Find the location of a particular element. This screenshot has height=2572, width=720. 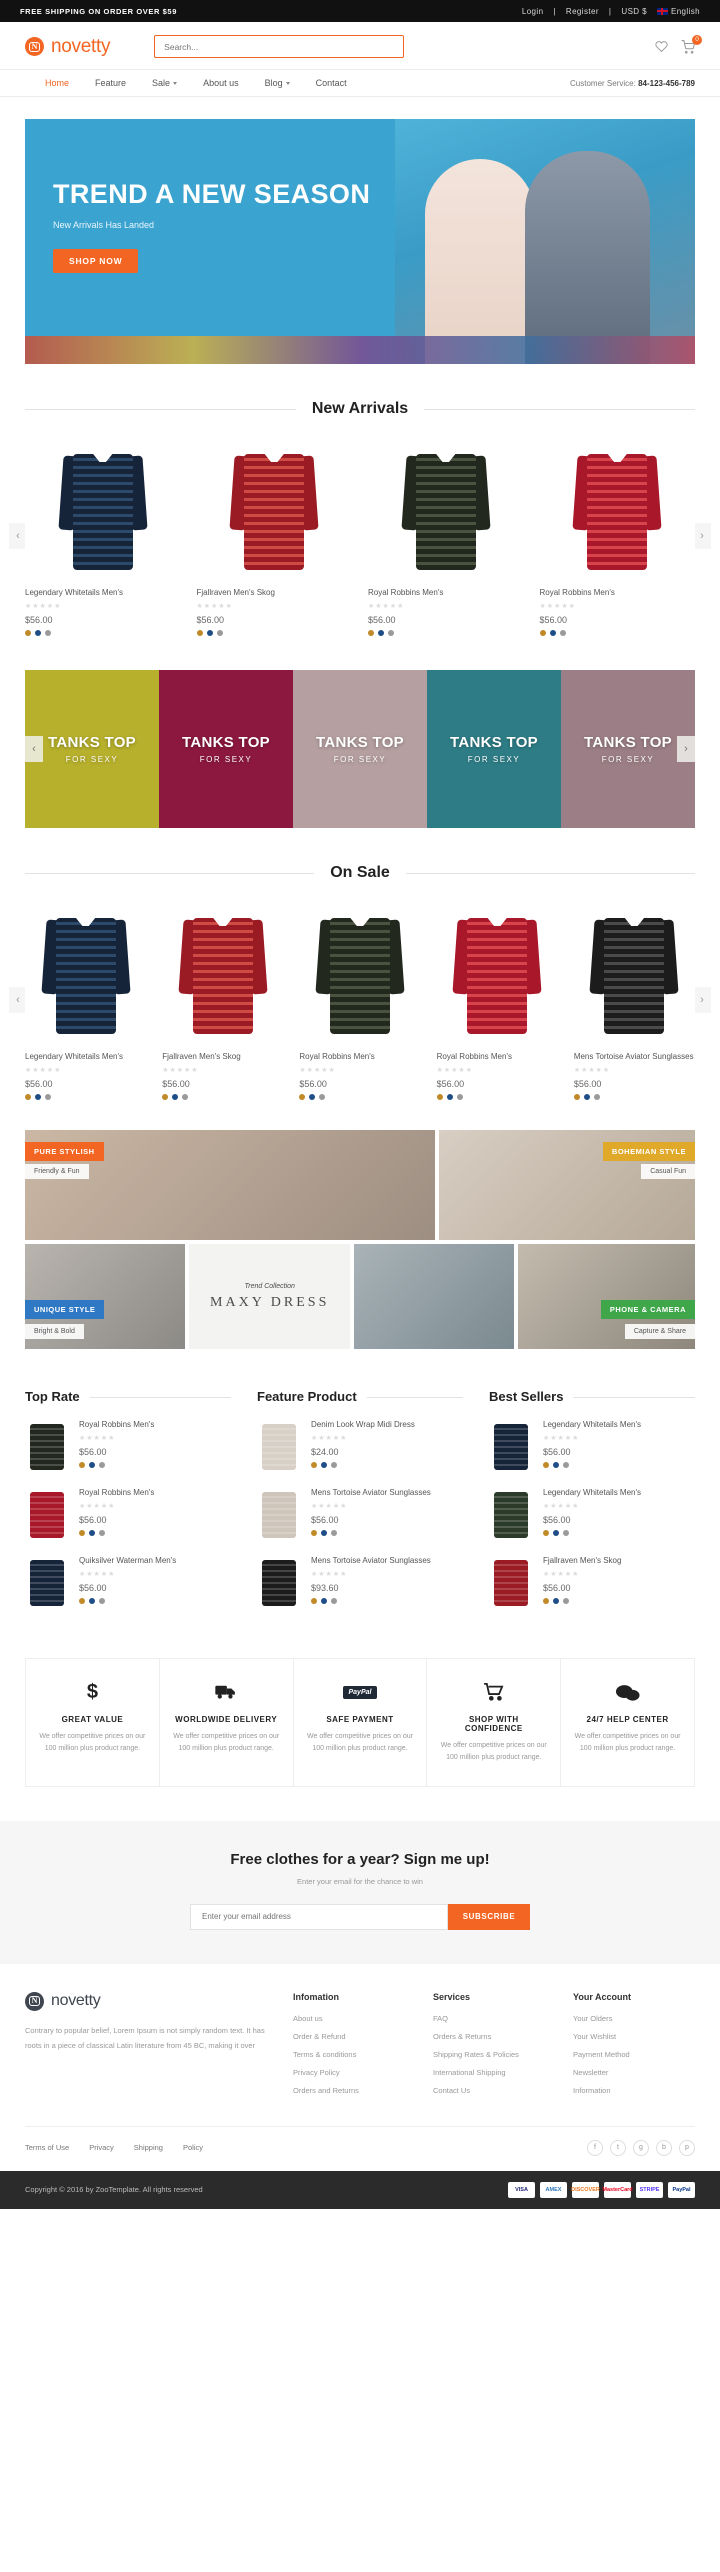

google-plus-icon: g is located at coordinates (641, 2147).